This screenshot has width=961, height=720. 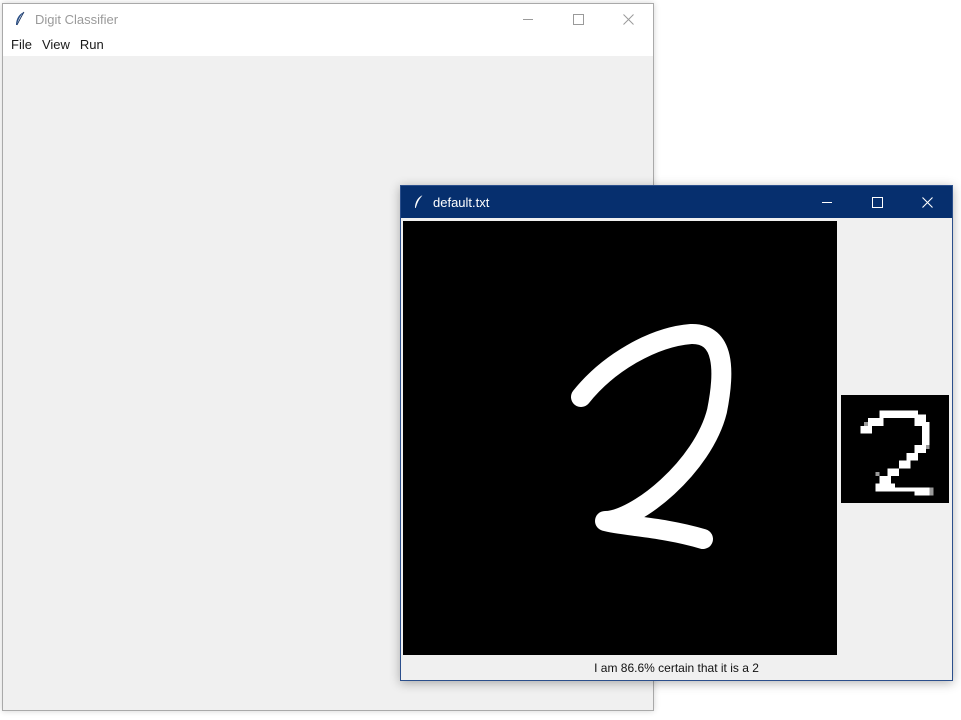 I want to click on result-titlebar: default.txt, so click(x=676, y=202).